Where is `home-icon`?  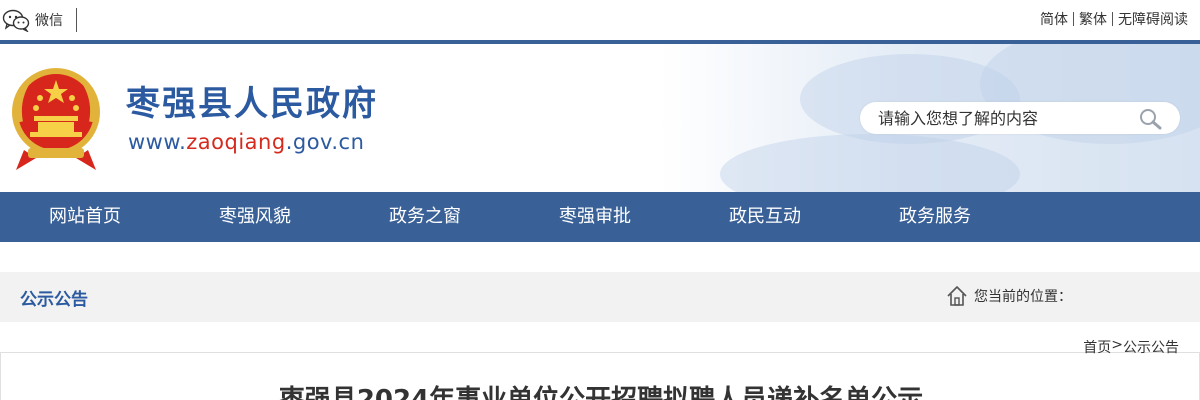
home-icon is located at coordinates (957, 296).